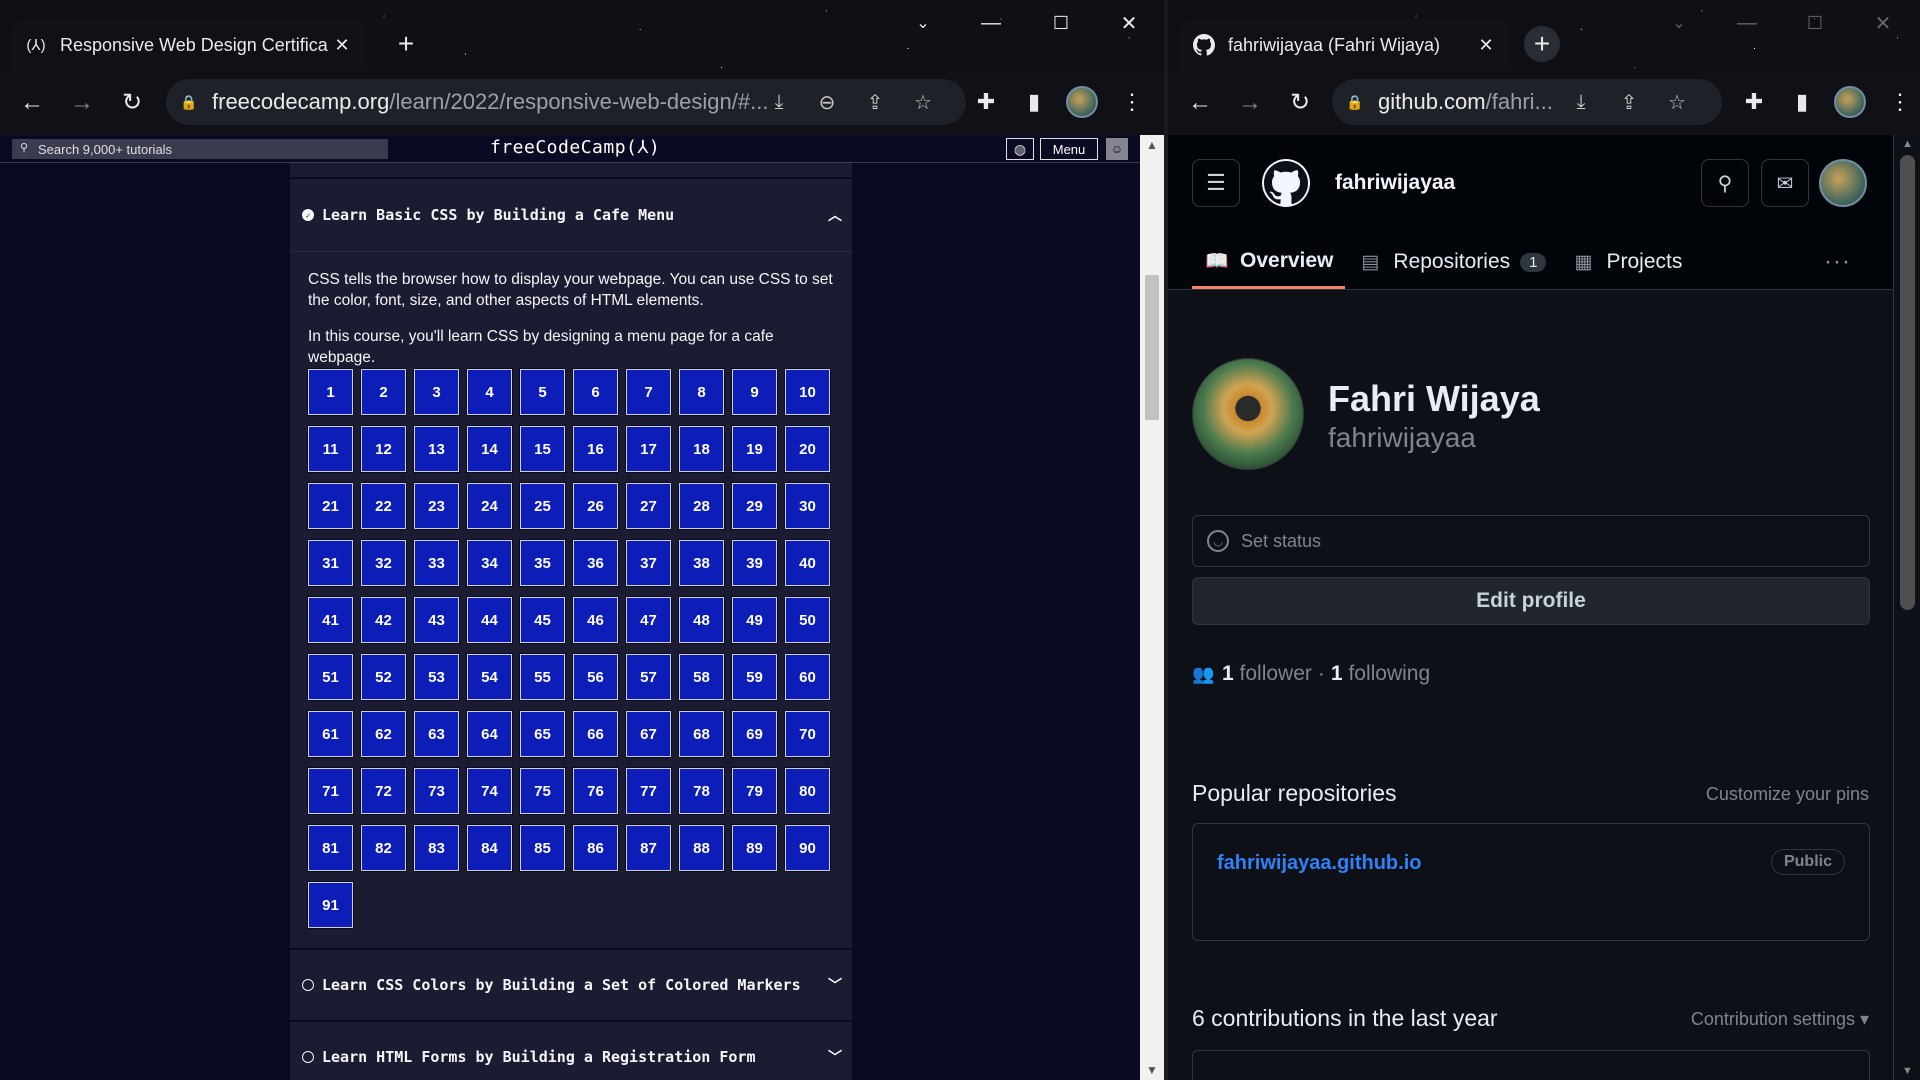 The width and height of the screenshot is (1920, 1080). I want to click on close-tab-icon: ✕, so click(342, 45).